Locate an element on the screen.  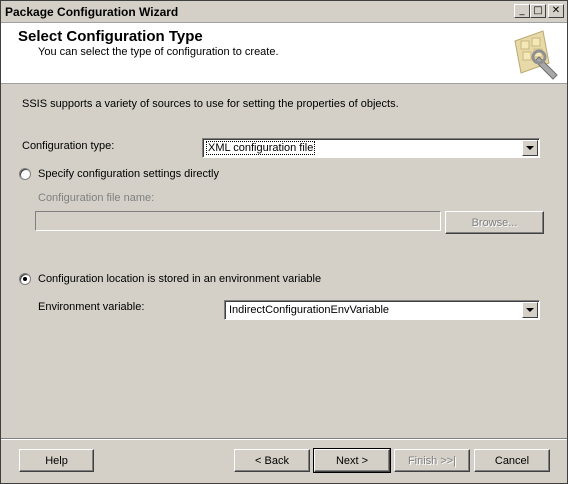
radio-specify-directly-label: Specify configuration settings directly is located at coordinates (128, 174).